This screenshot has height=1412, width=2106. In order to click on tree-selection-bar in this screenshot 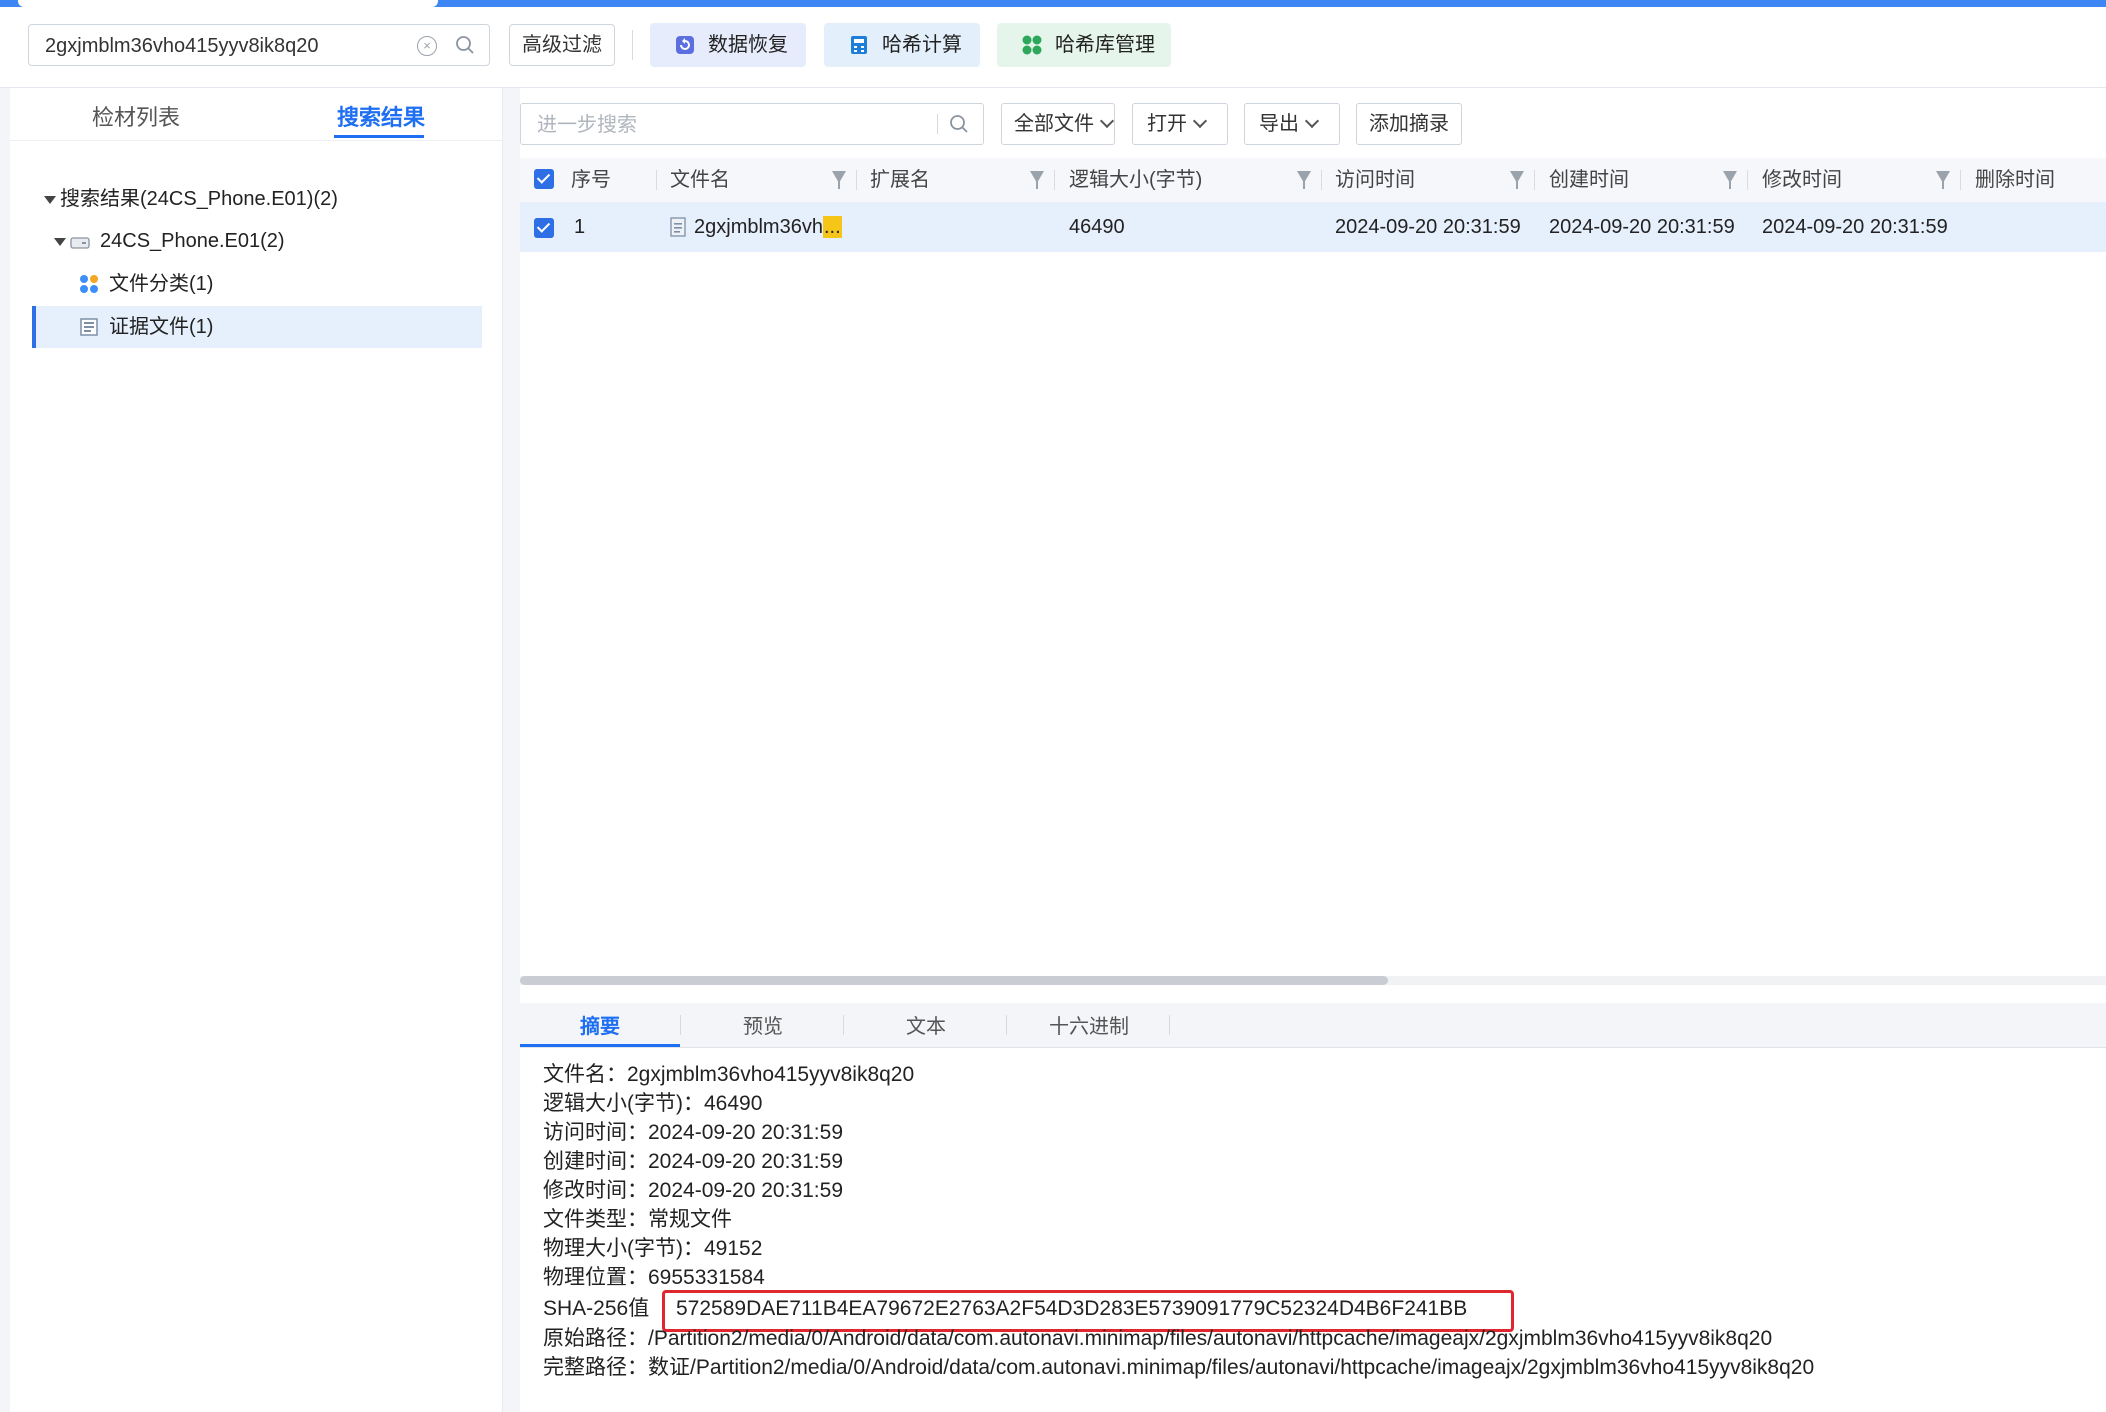, I will do `click(34, 327)`.